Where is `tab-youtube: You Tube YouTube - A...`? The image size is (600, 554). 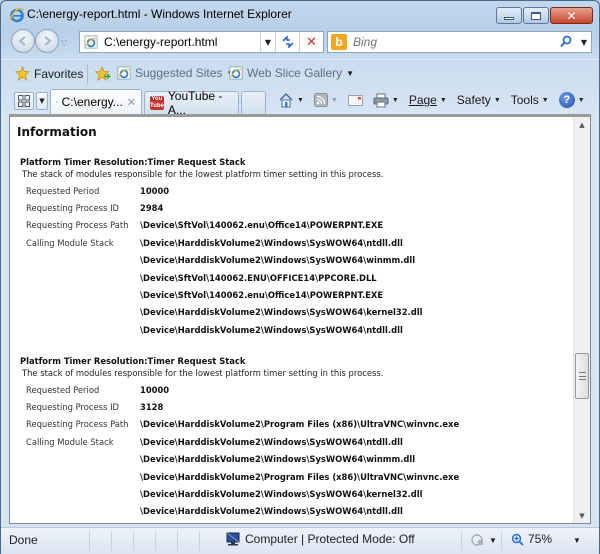
tab-youtube: You Tube YouTube - A... is located at coordinates (191, 103).